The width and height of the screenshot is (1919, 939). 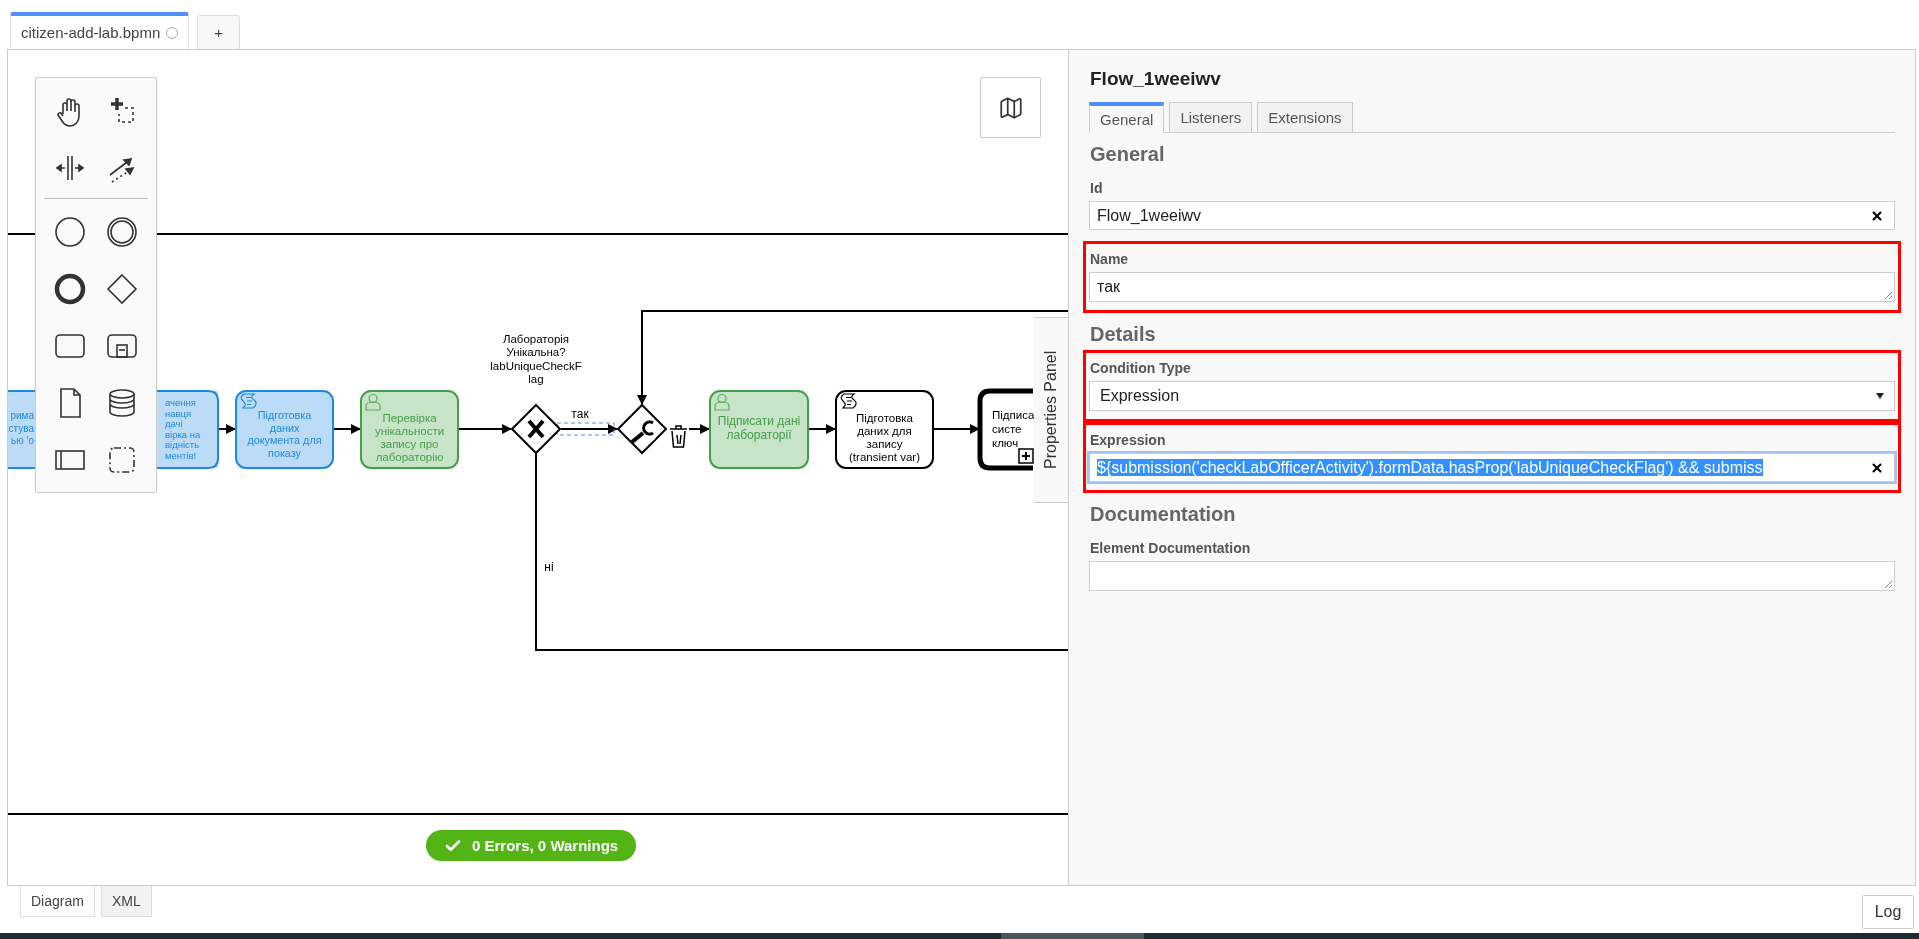 I want to click on task-label: Підготовка даних документа для показу, so click(x=284, y=433).